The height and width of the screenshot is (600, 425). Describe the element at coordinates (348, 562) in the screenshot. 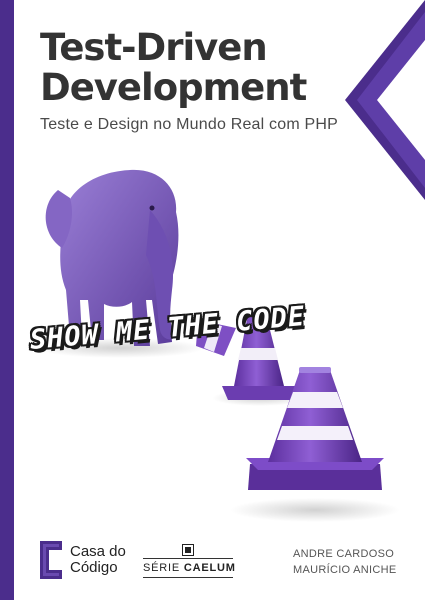

I see `authors: ANDRE CARDOSO MAURÍCIO ANICHE` at that location.